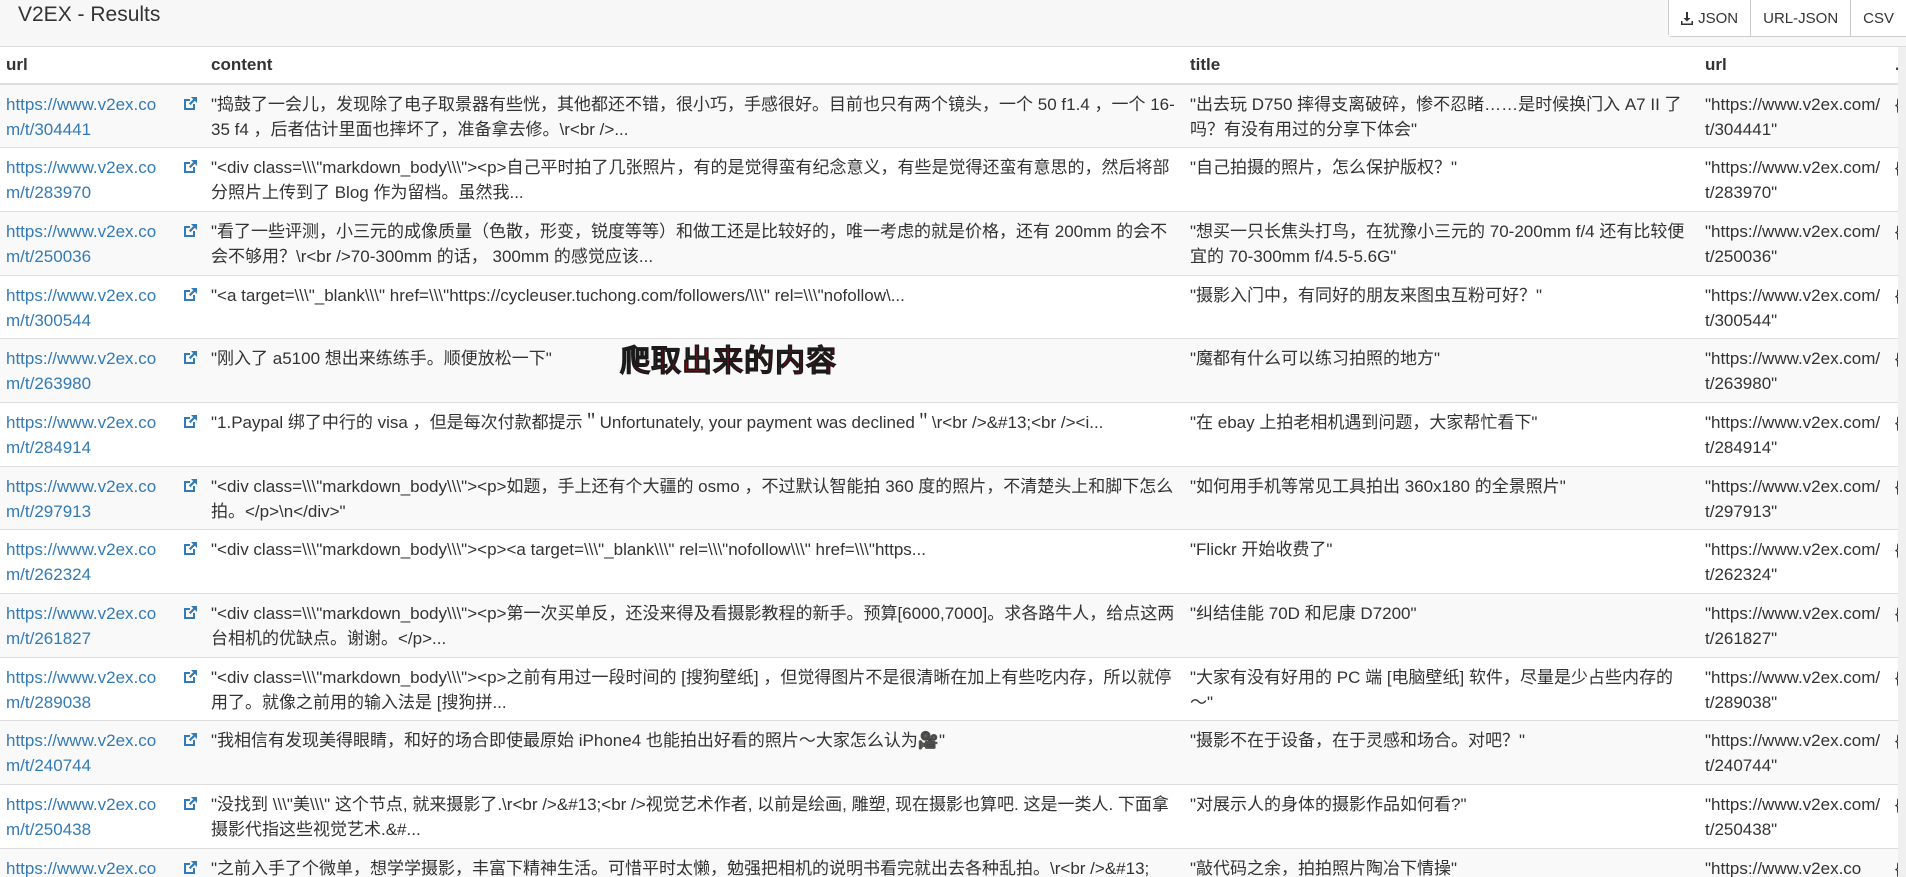 This screenshot has height=877, width=1906. Describe the element at coordinates (1441, 370) in the screenshot. I see `title-cell: "魔都有什么可以练习拍照的地方"` at that location.